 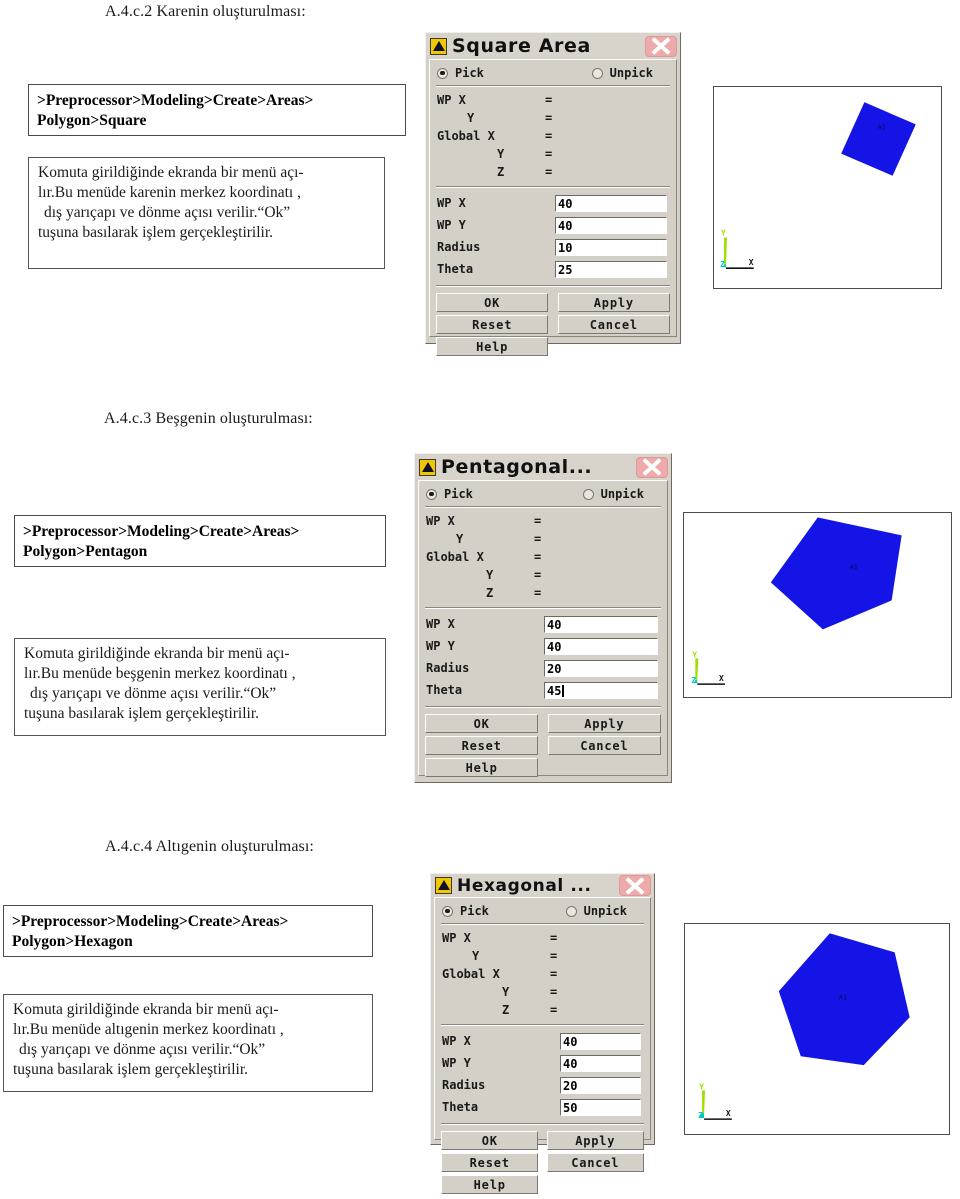 I want to click on field-row-radius: Radius 20, so click(x=543, y=1085).